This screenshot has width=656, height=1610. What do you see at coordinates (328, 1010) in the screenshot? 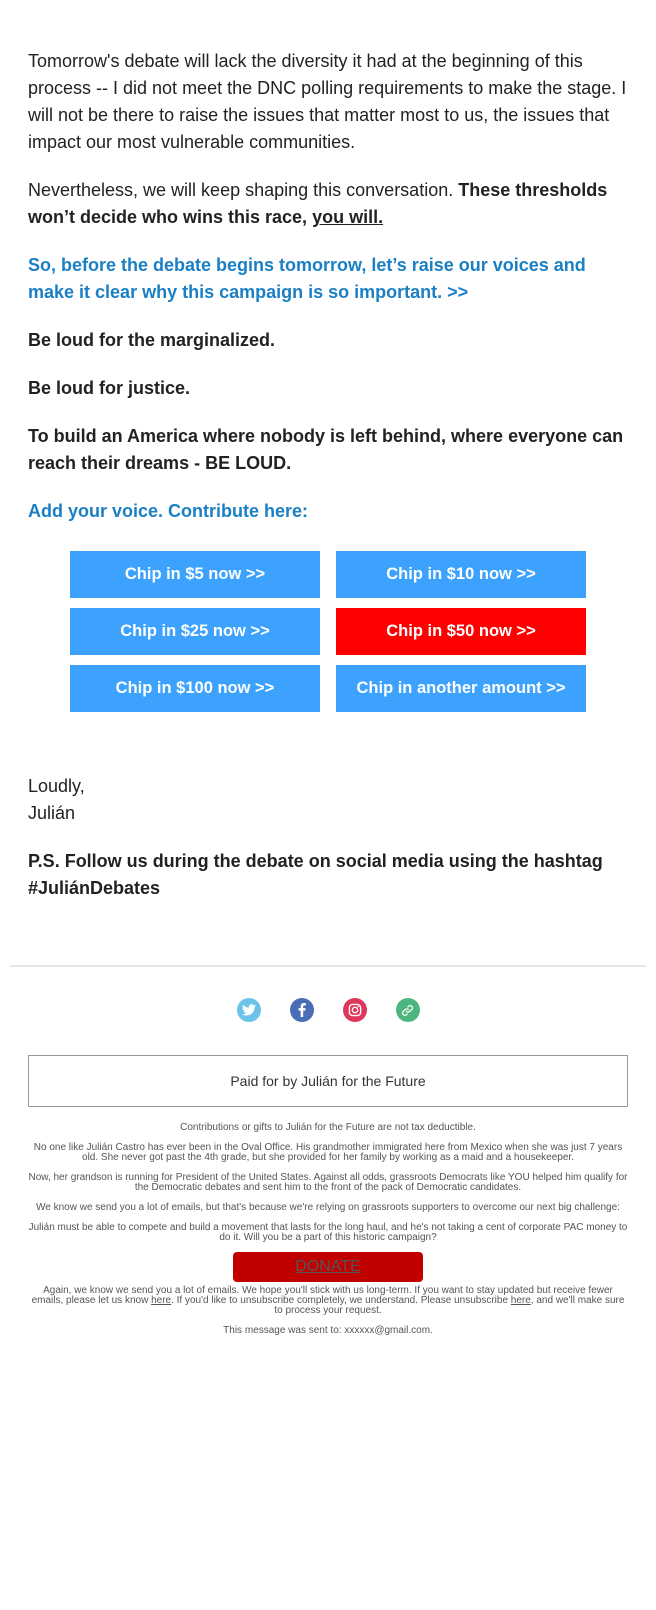
I see `social-links` at bounding box center [328, 1010].